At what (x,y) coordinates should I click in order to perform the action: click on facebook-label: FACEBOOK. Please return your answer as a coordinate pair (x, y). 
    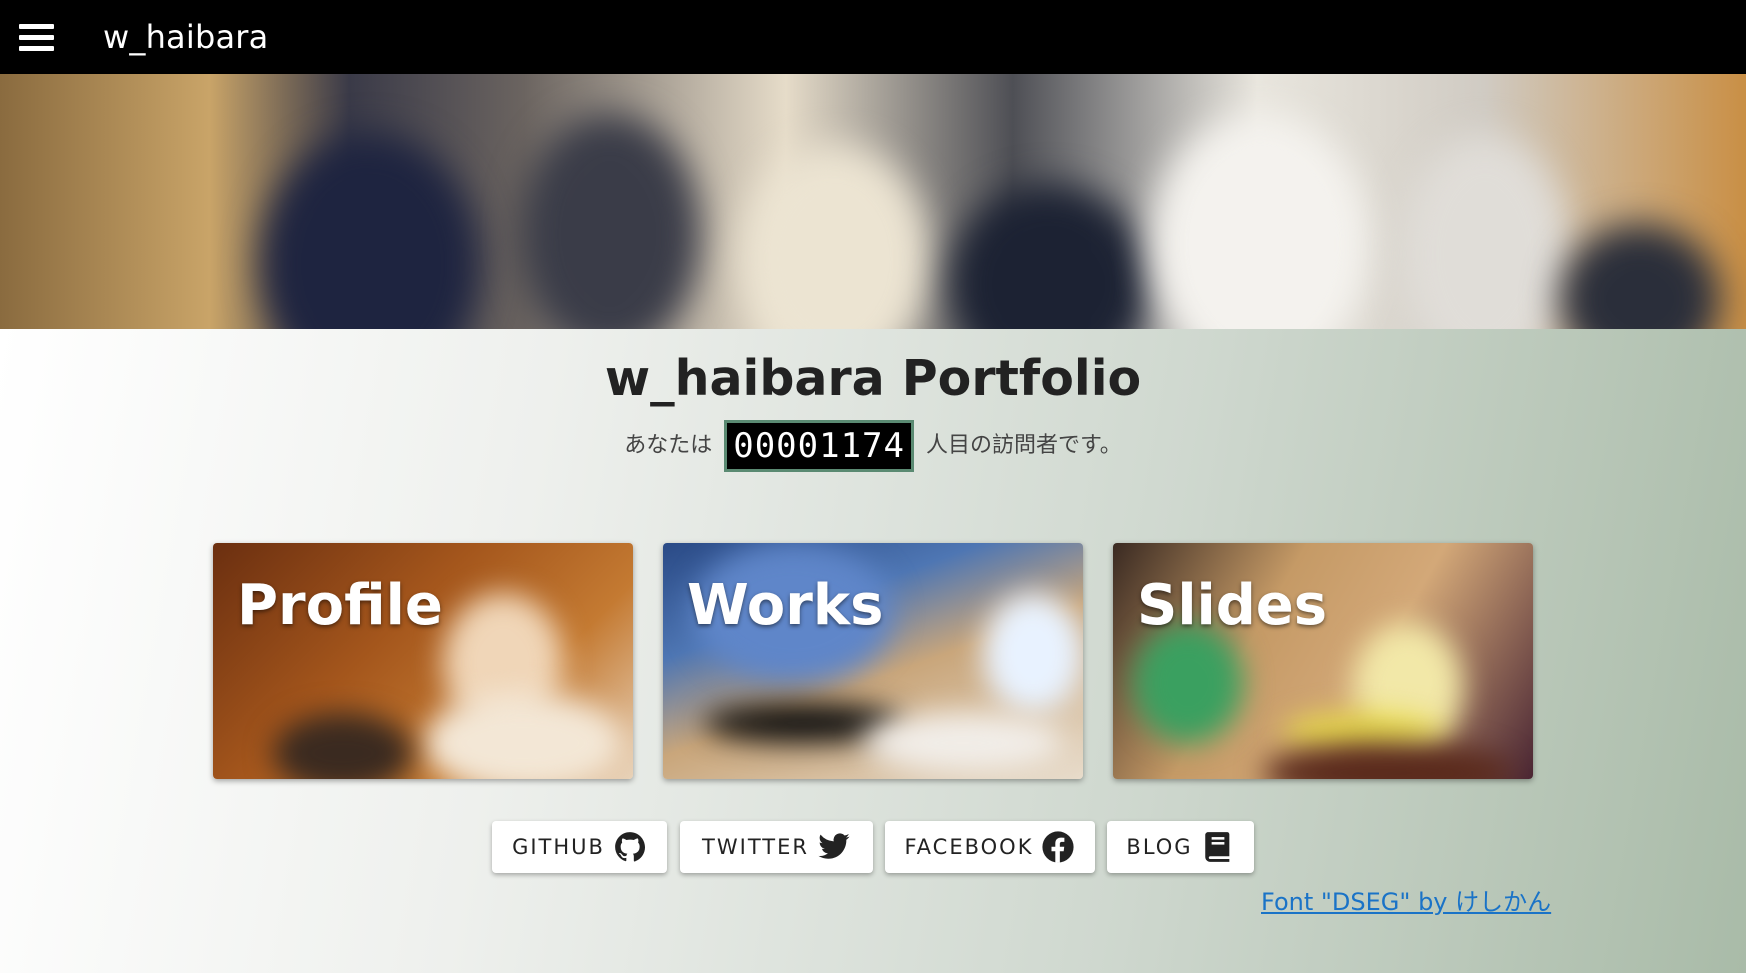
    Looking at the image, I should click on (969, 847).